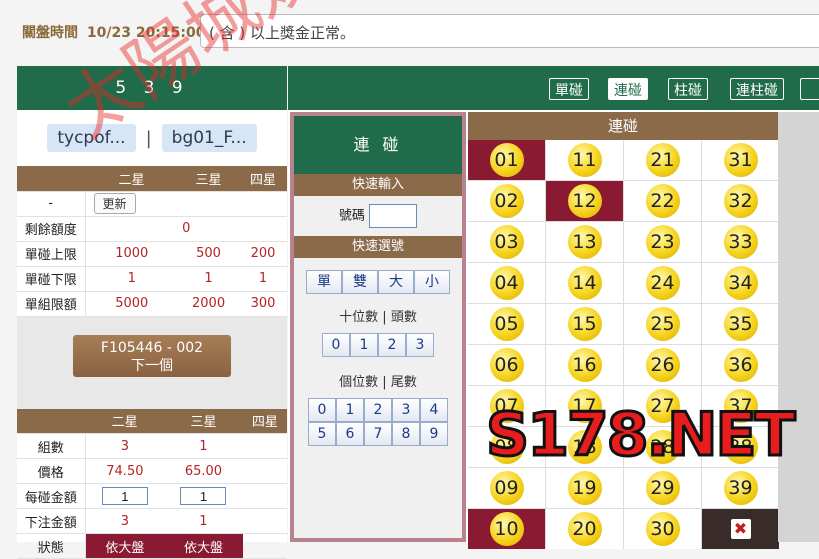 The height and width of the screenshot is (559, 819). Describe the element at coordinates (396, 282) in the screenshot. I see `big-button: 大` at that location.